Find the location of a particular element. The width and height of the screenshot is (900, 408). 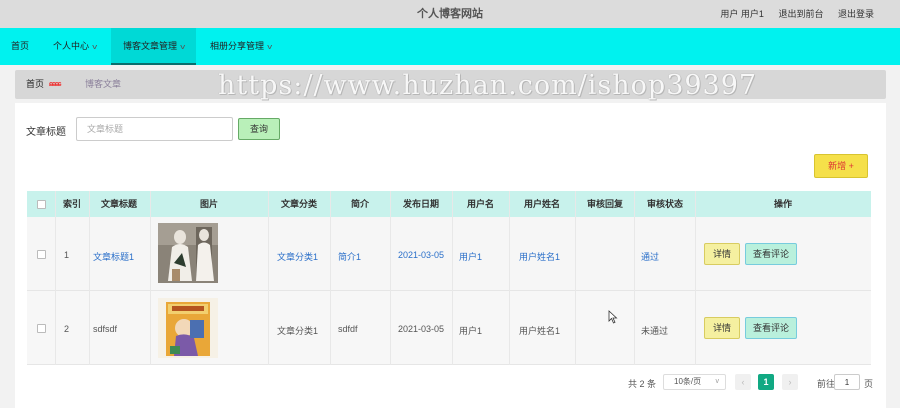

to-front-link: 退出到前台 is located at coordinates (800, 14).